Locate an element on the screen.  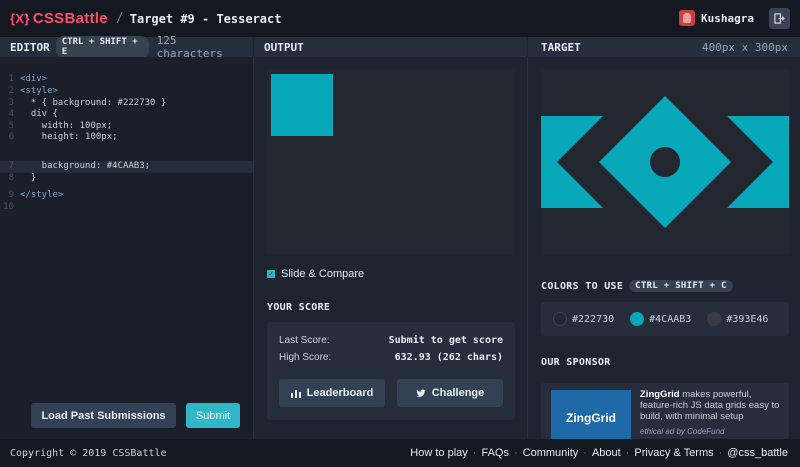
footer-link-how-to-play: How to play is located at coordinates (438, 453).